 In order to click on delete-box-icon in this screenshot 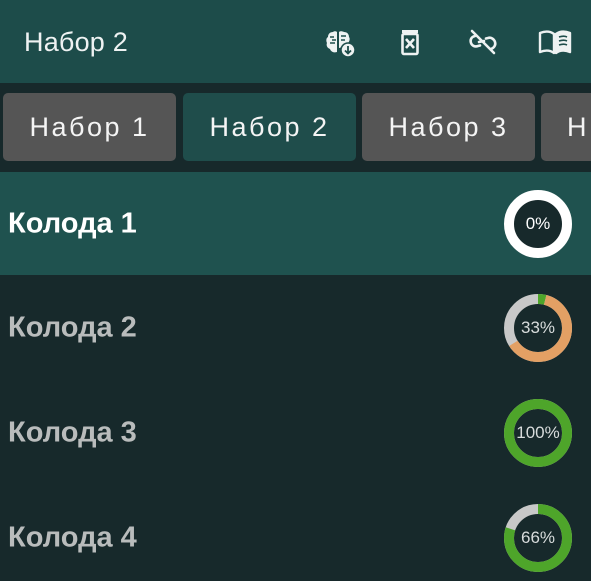, I will do `click(410, 42)`.